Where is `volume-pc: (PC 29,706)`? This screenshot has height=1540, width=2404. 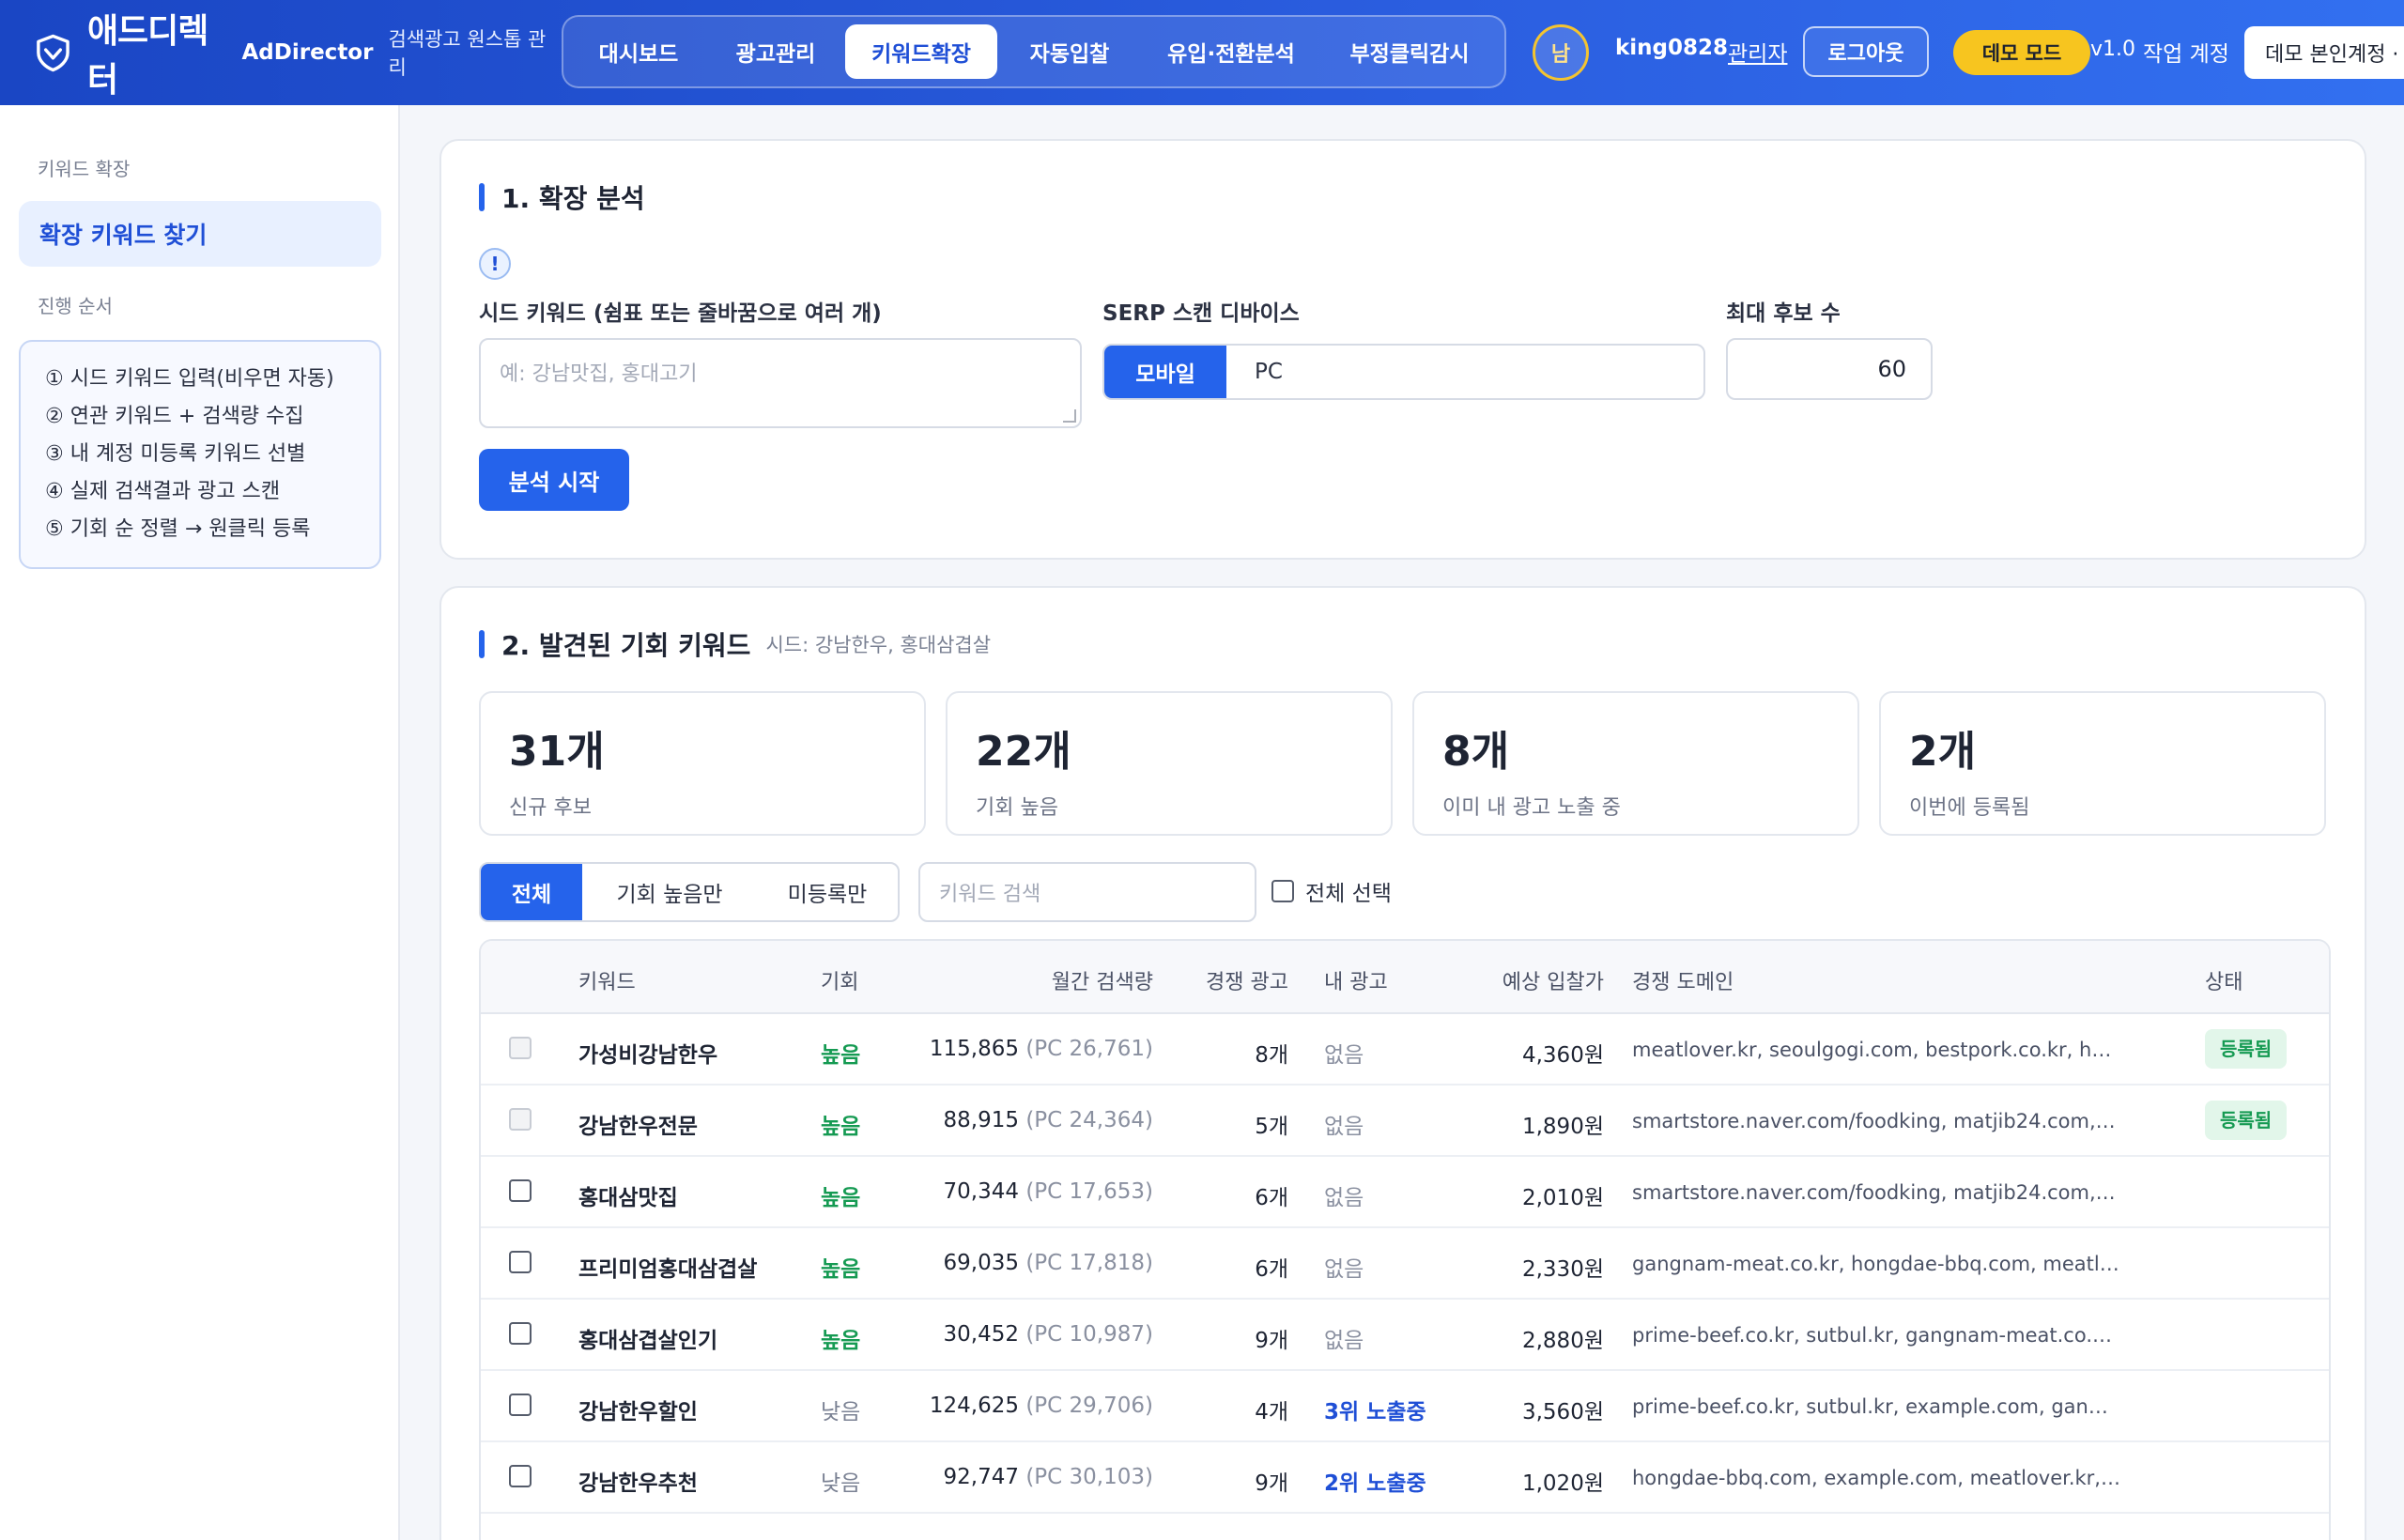 volume-pc: (PC 29,706) is located at coordinates (1089, 1406).